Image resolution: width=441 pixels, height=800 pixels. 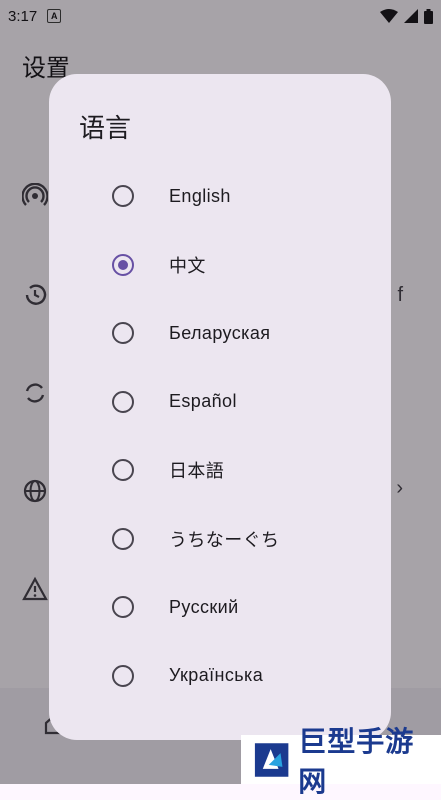 What do you see at coordinates (356, 761) in the screenshot?
I see `watermark-text: 巨型手游网` at bounding box center [356, 761].